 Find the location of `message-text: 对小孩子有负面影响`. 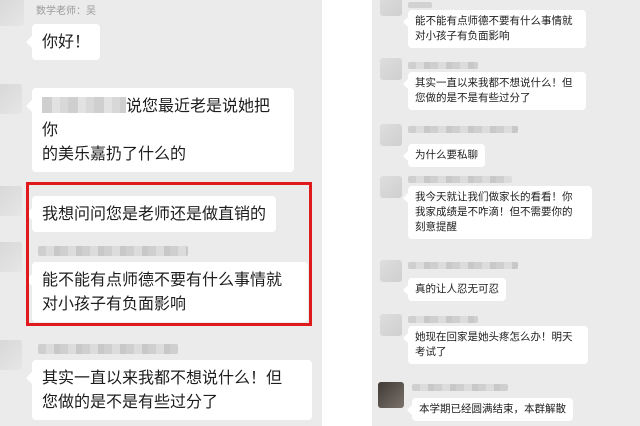

message-text: 对小孩子有负面影响 is located at coordinates (462, 36).